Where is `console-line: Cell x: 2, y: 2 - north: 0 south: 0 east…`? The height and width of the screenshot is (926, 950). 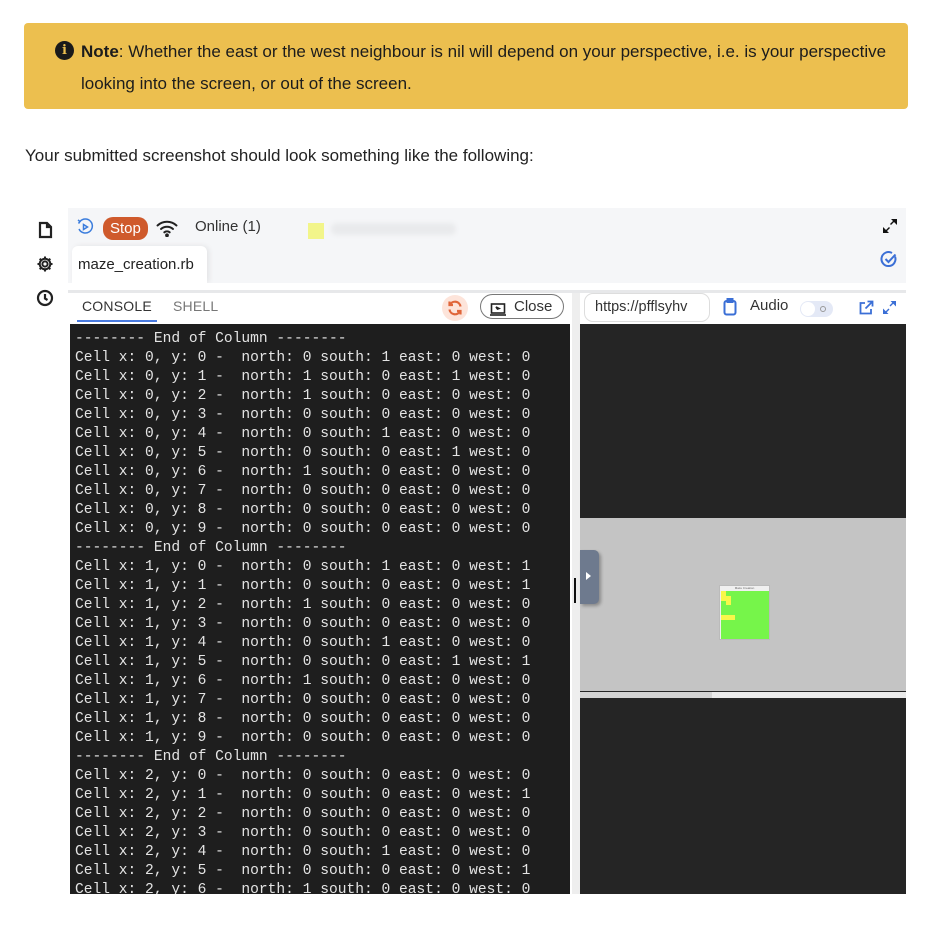
console-line: Cell x: 2, y: 2 - north: 0 south: 0 east… is located at coordinates (303, 814).